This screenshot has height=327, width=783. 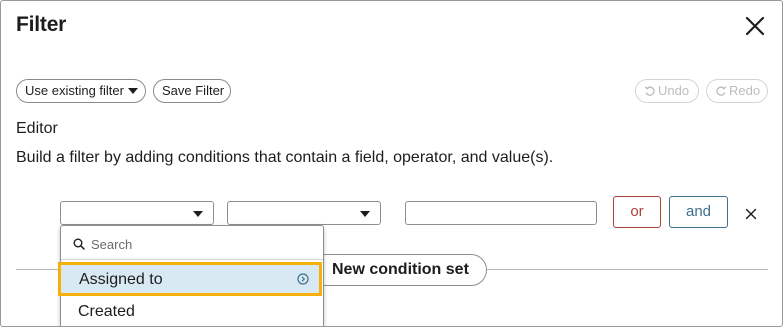 What do you see at coordinates (201, 244) in the screenshot?
I see `dropdown-search-input` at bounding box center [201, 244].